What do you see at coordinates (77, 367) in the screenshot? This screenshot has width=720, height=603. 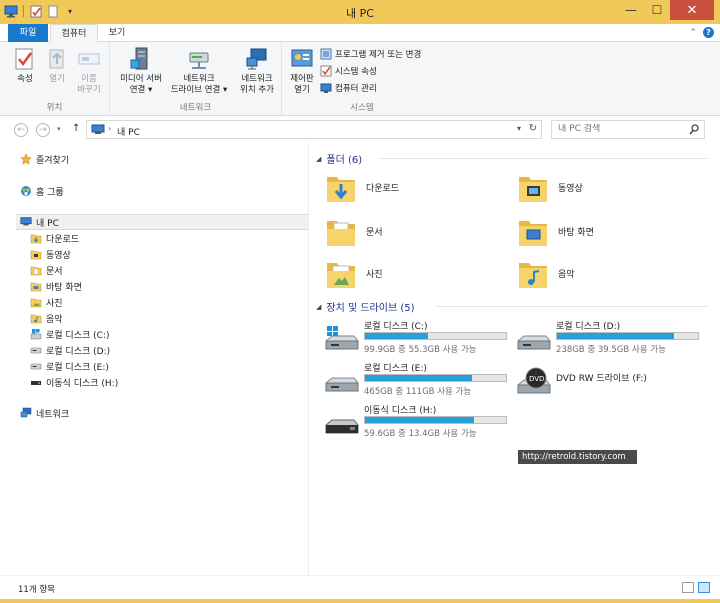 I see `nav-label: 로컬 디스크 (E:)` at bounding box center [77, 367].